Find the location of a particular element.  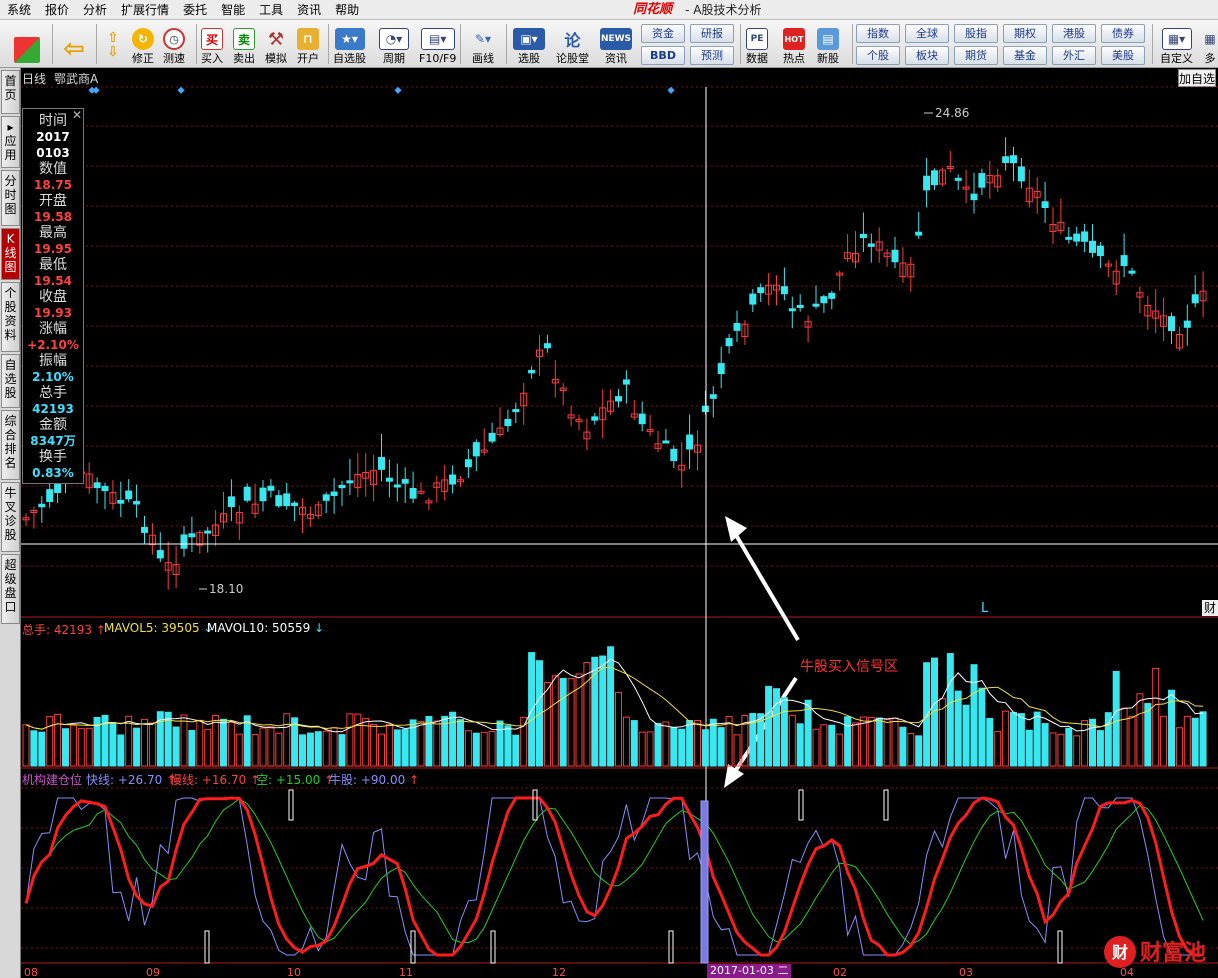

info-time-md: 0103 is located at coordinates (53, 153).